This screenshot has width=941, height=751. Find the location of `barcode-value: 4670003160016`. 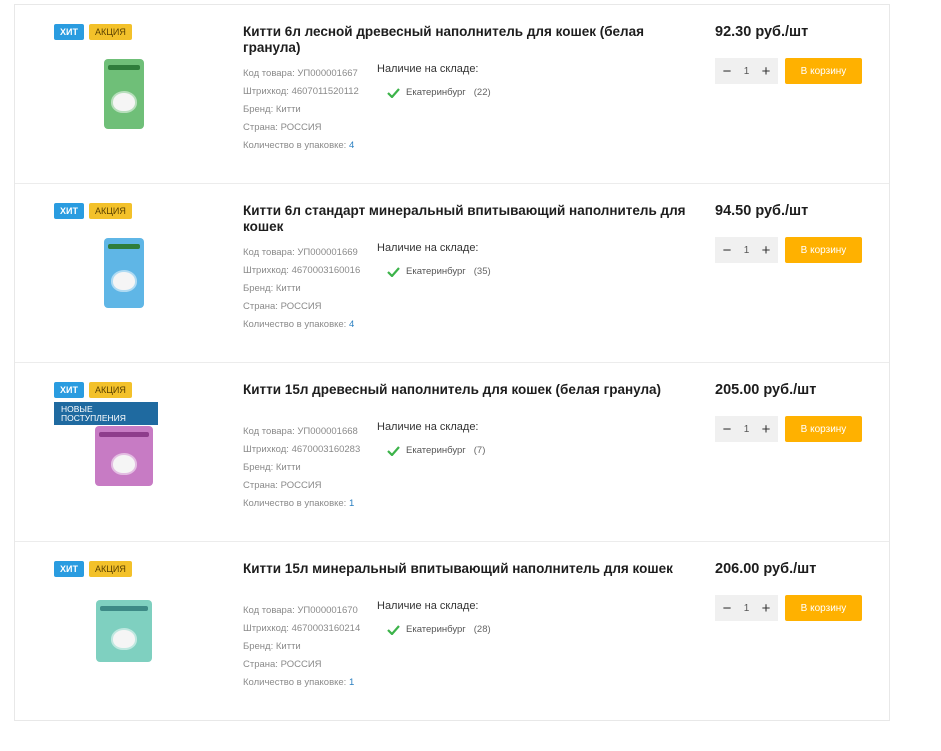

barcode-value: 4670003160016 is located at coordinates (326, 270).